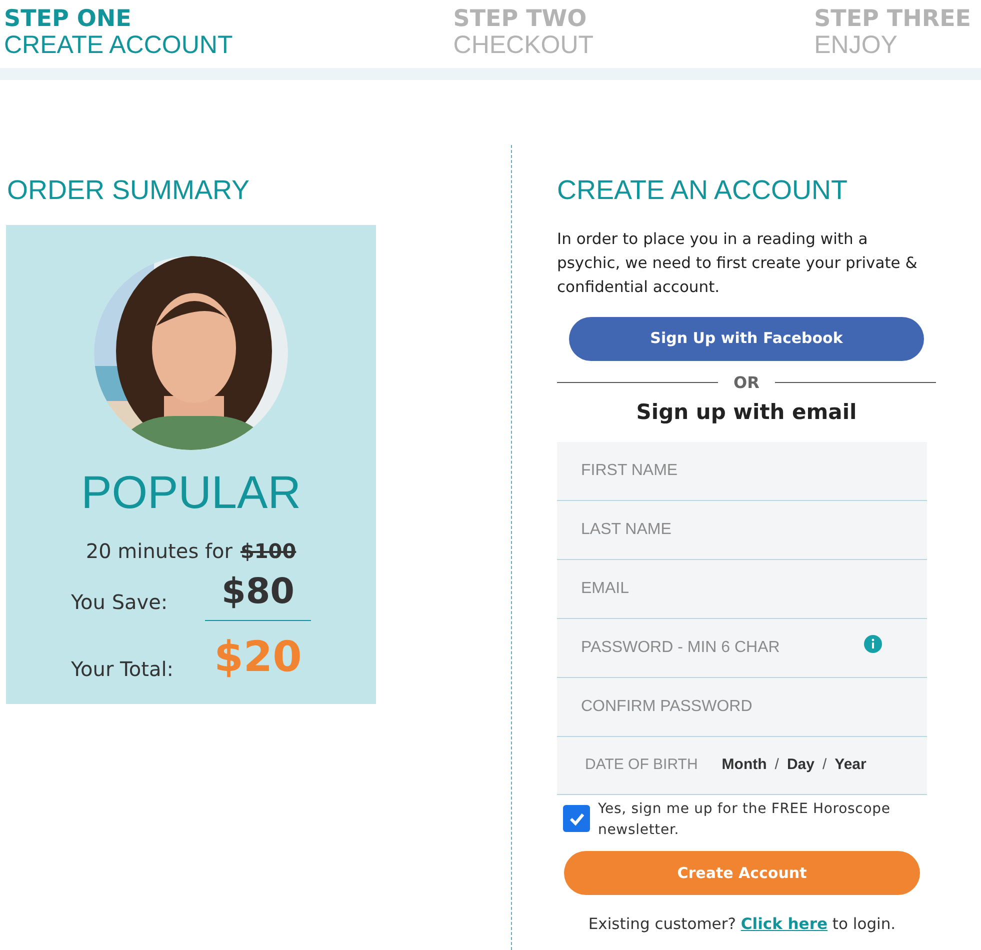 The height and width of the screenshot is (950, 981). Describe the element at coordinates (746, 412) in the screenshot. I see `email-signup-heading: Sign up with email` at that location.